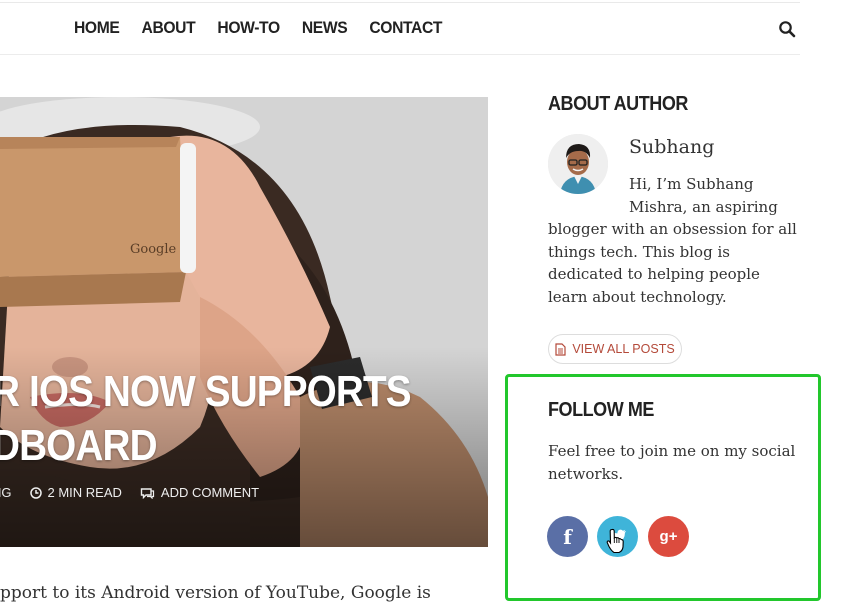 This screenshot has height=614, width=854. Describe the element at coordinates (615, 541) in the screenshot. I see `hand-cursor-icon` at that location.